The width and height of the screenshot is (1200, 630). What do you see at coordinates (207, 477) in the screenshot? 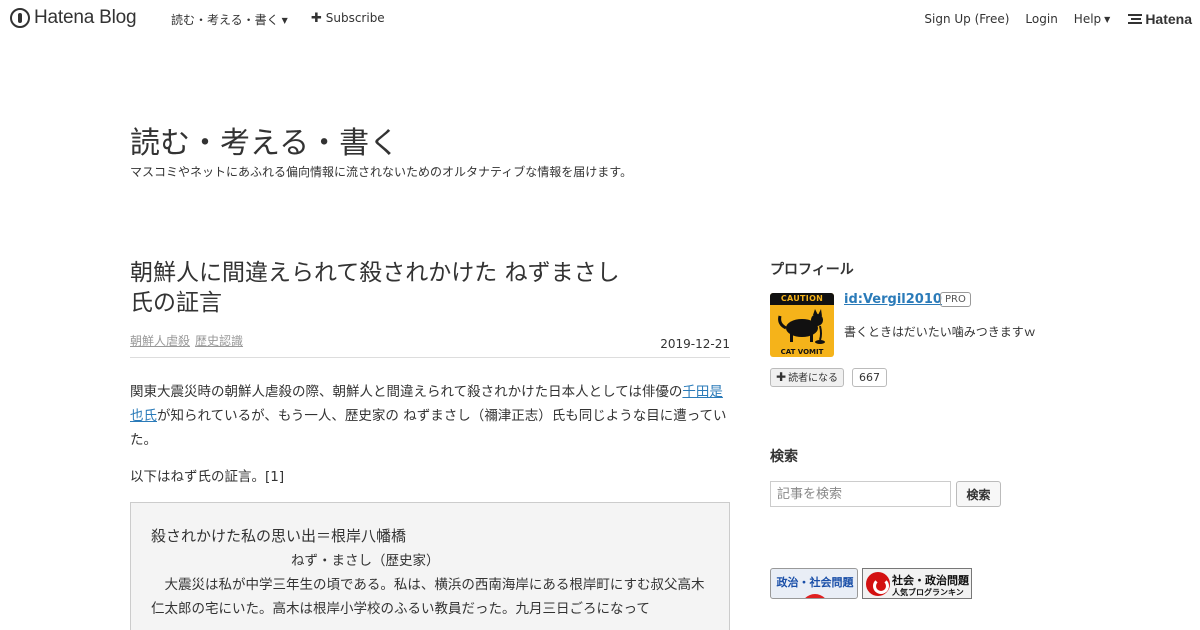
I see `paragraph: 以下はねず氏の証言。[1]` at bounding box center [207, 477].